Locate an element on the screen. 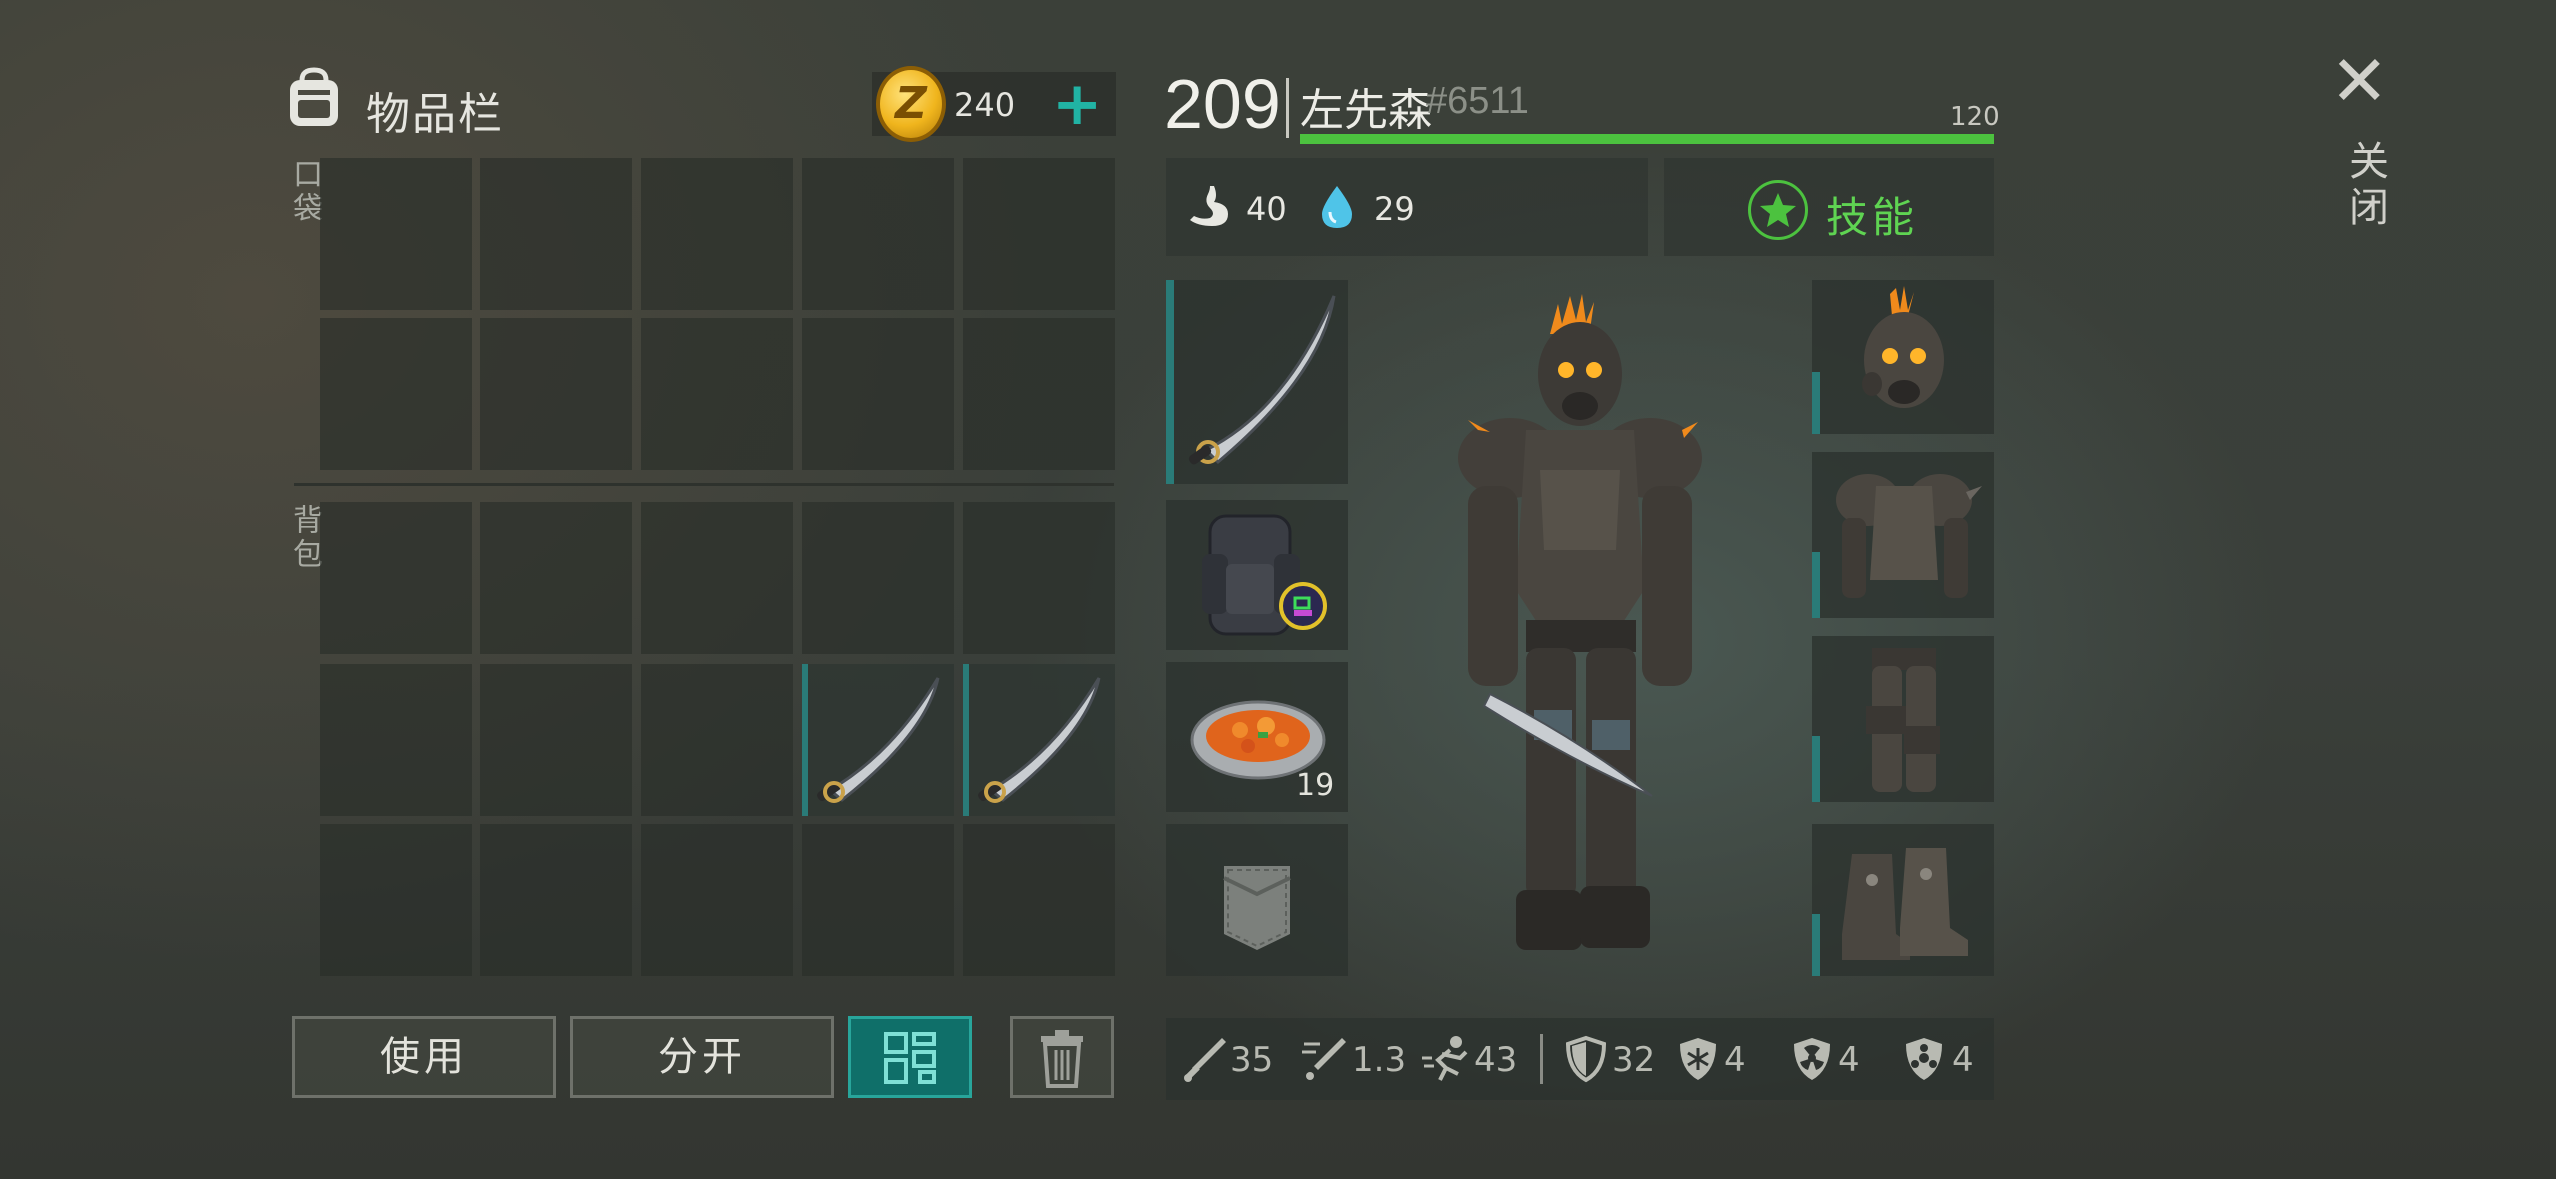 This screenshot has width=2556, height=1179. coin-icon: Z is located at coordinates (911, 104).